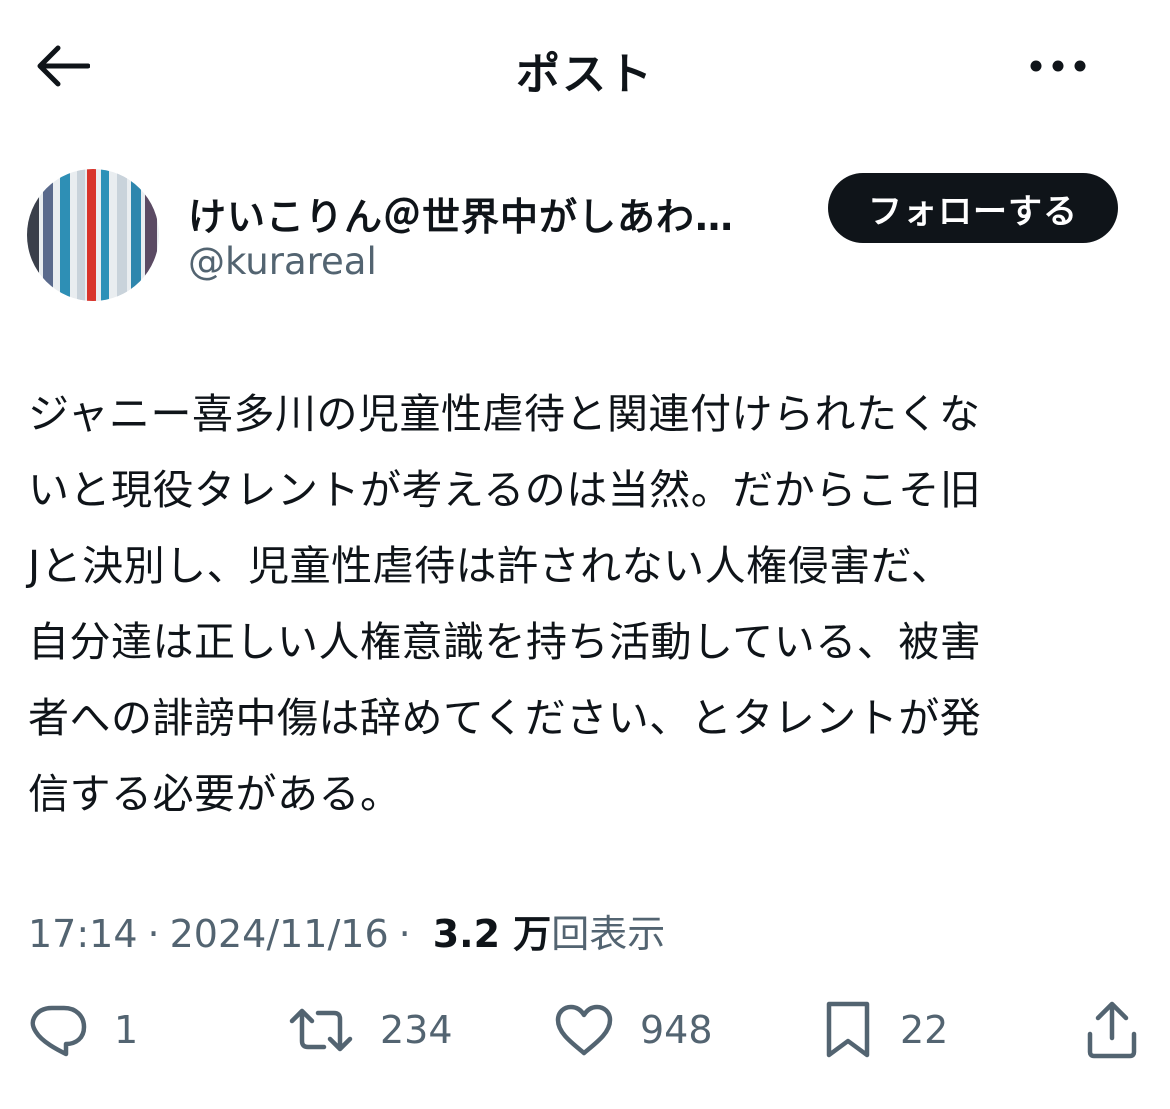 The height and width of the screenshot is (1109, 1170). I want to click on post-time: 17:14, so click(83, 934).